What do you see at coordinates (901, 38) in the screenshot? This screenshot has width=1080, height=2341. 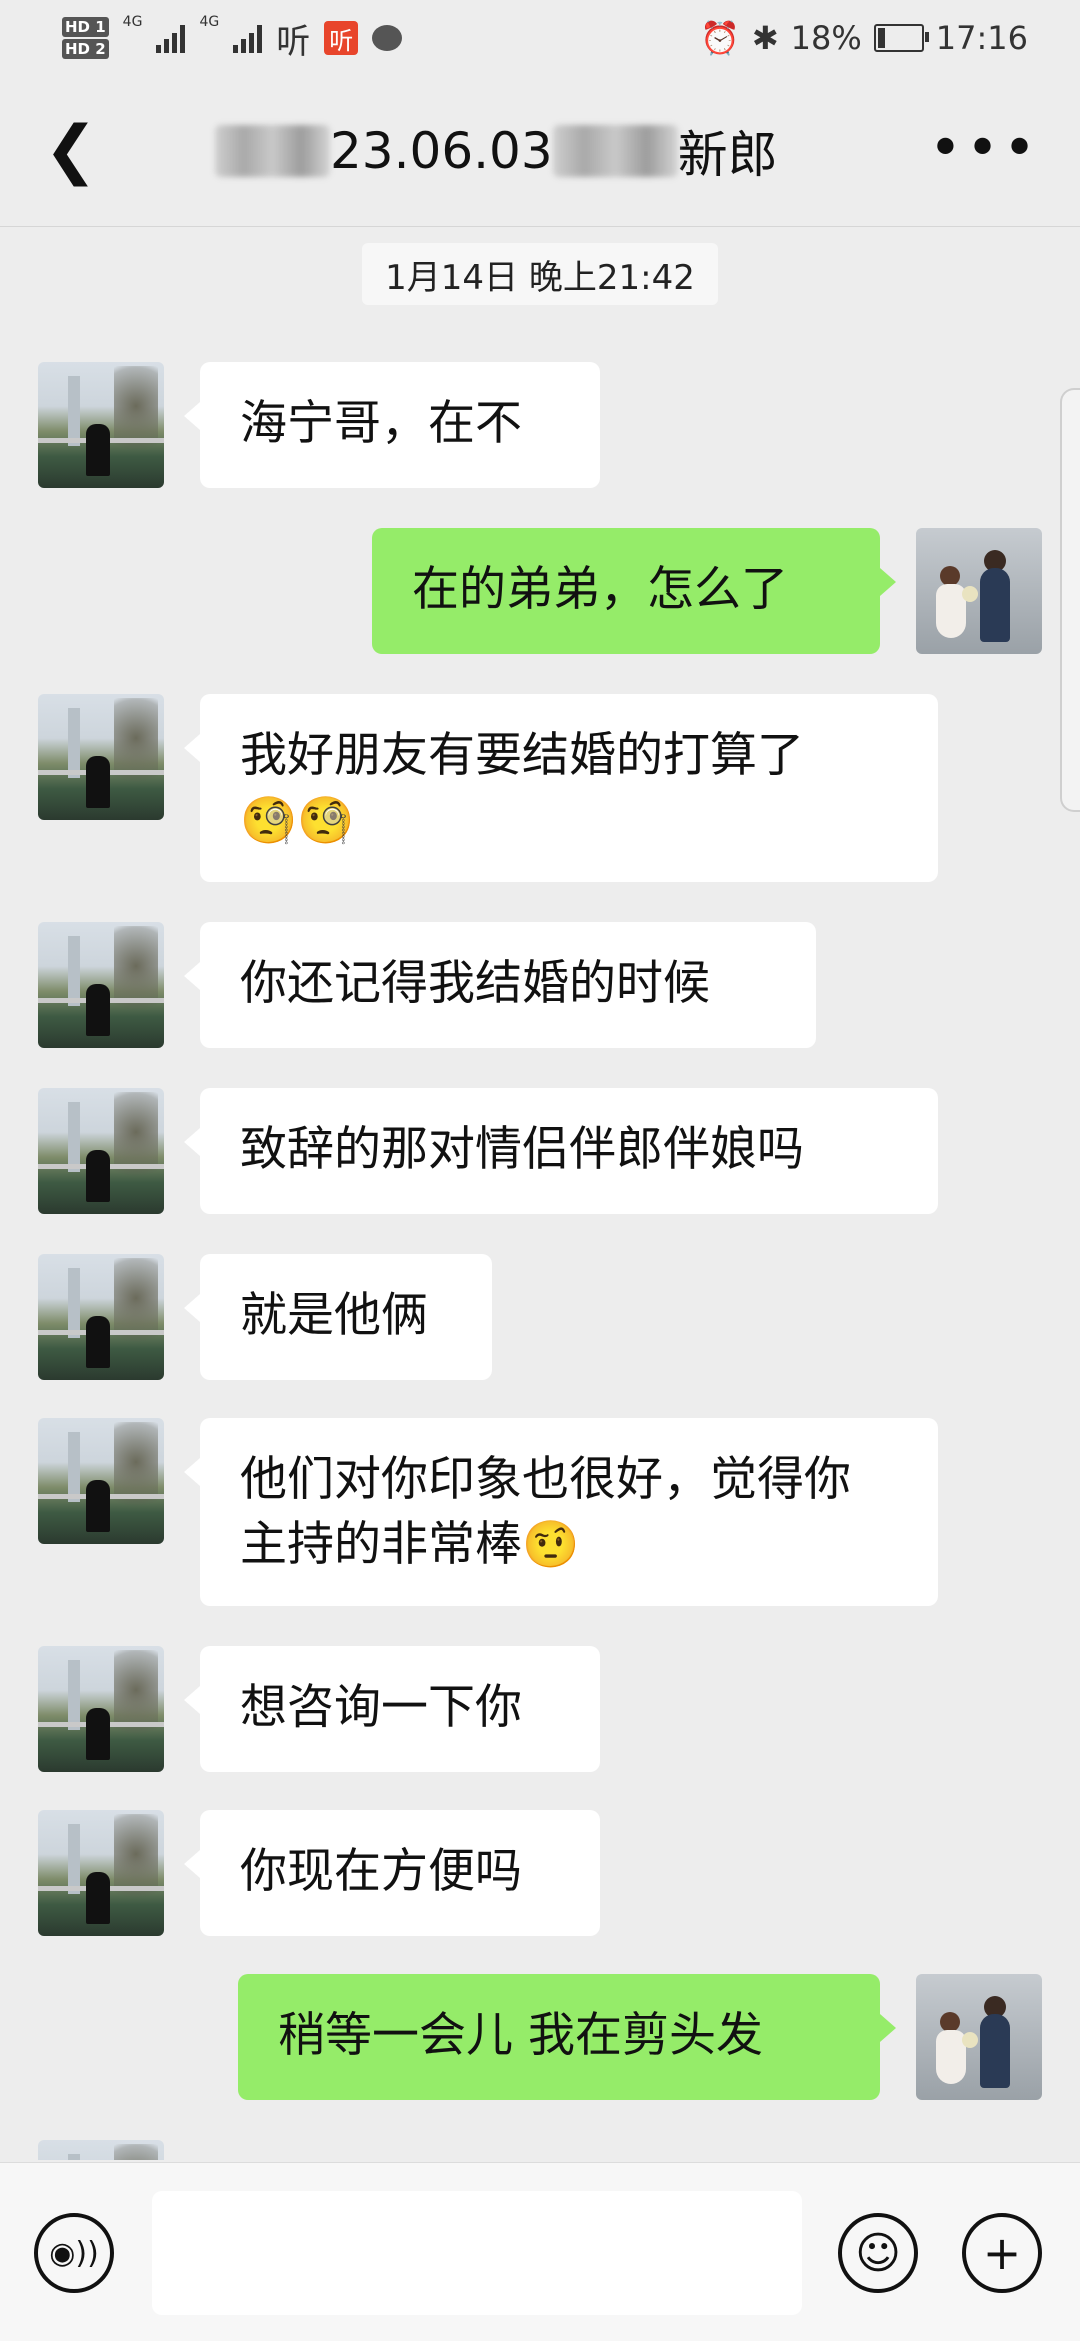 I see `battery-icon` at bounding box center [901, 38].